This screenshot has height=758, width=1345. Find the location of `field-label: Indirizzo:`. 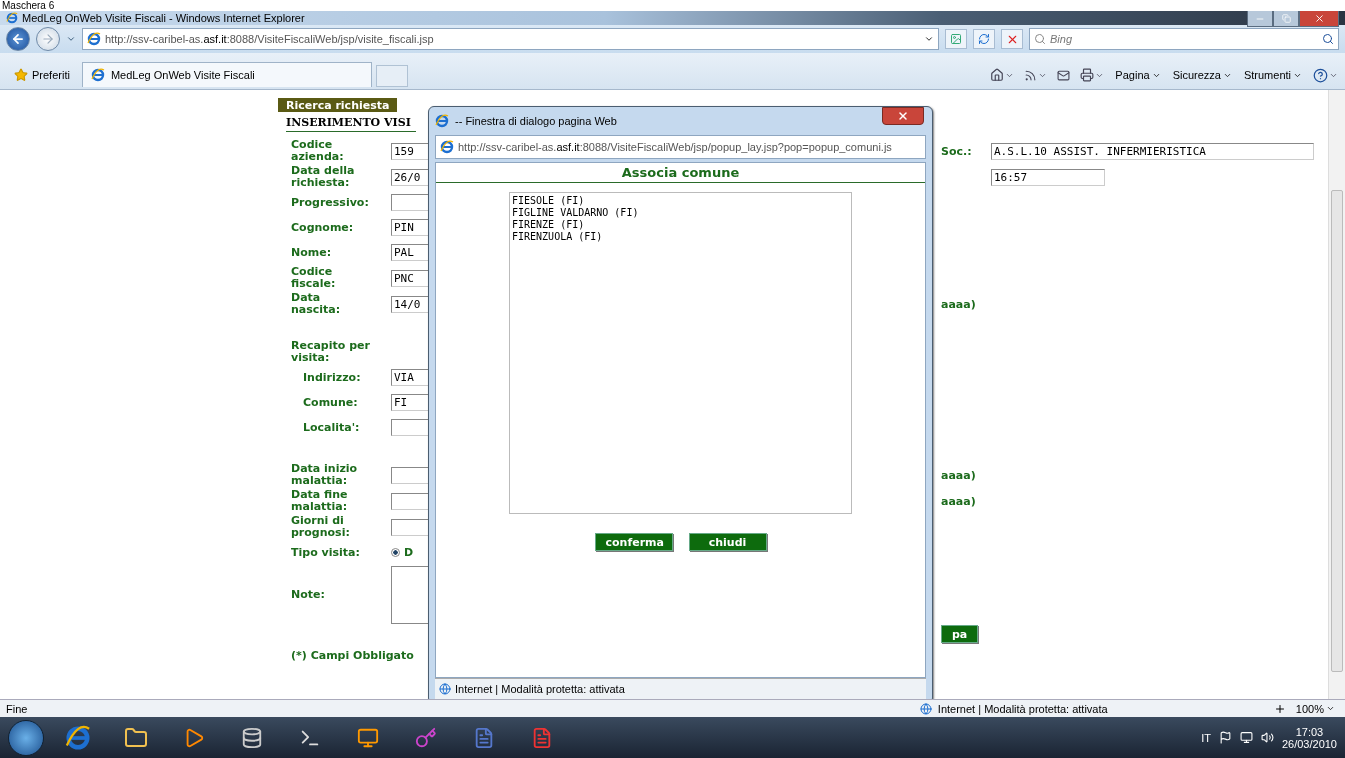

field-label: Indirizzo: is located at coordinates (332, 377).